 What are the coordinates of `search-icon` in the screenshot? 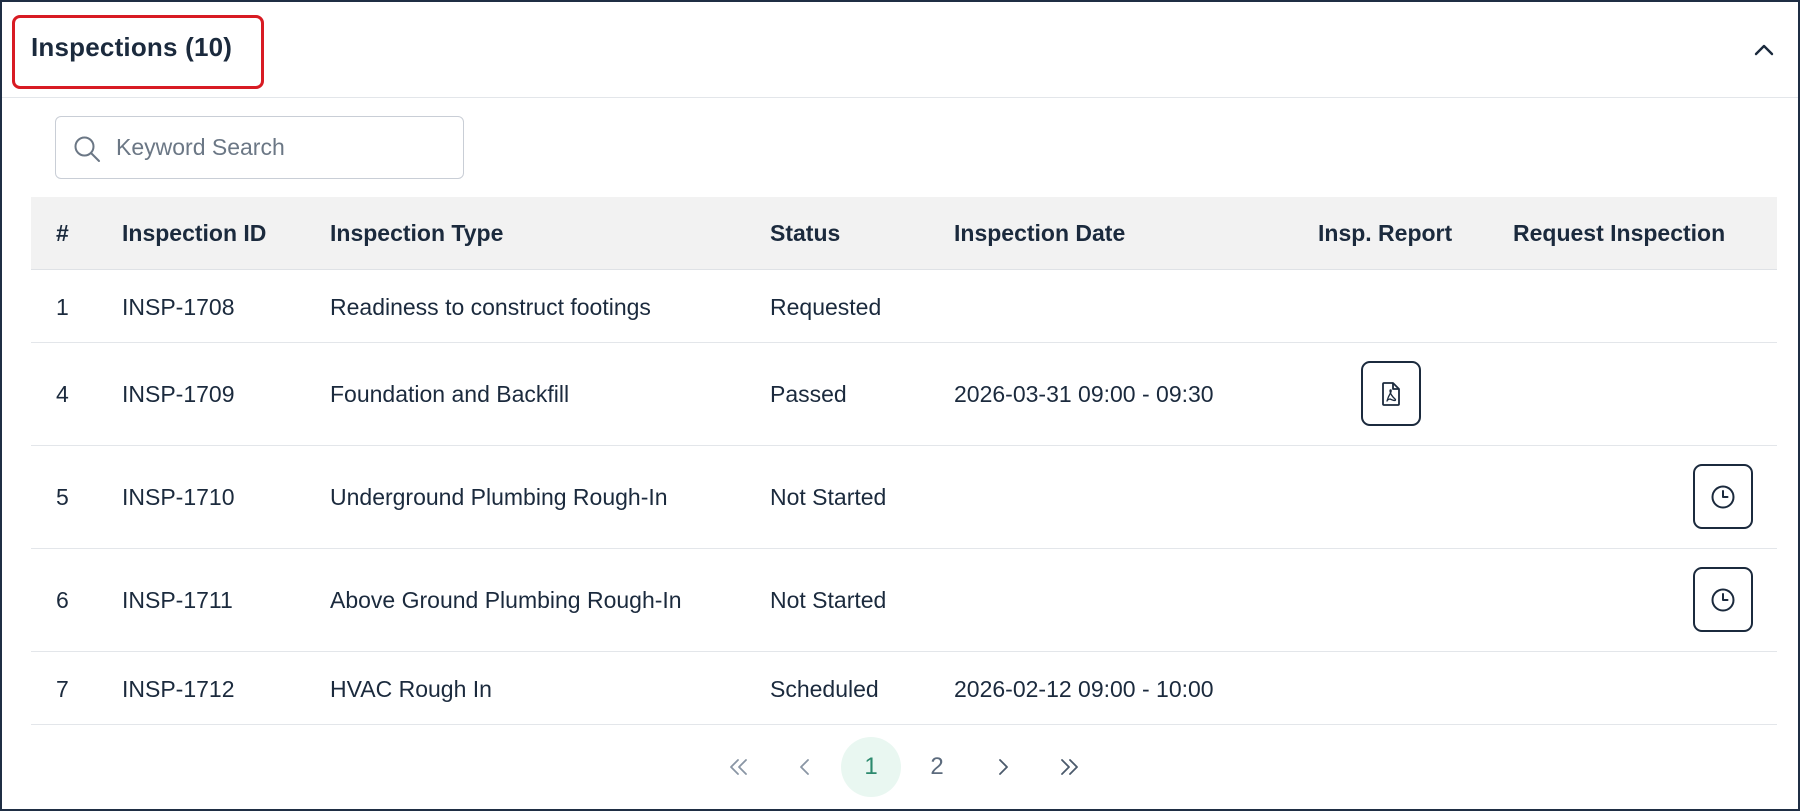 It's located at (87, 149).